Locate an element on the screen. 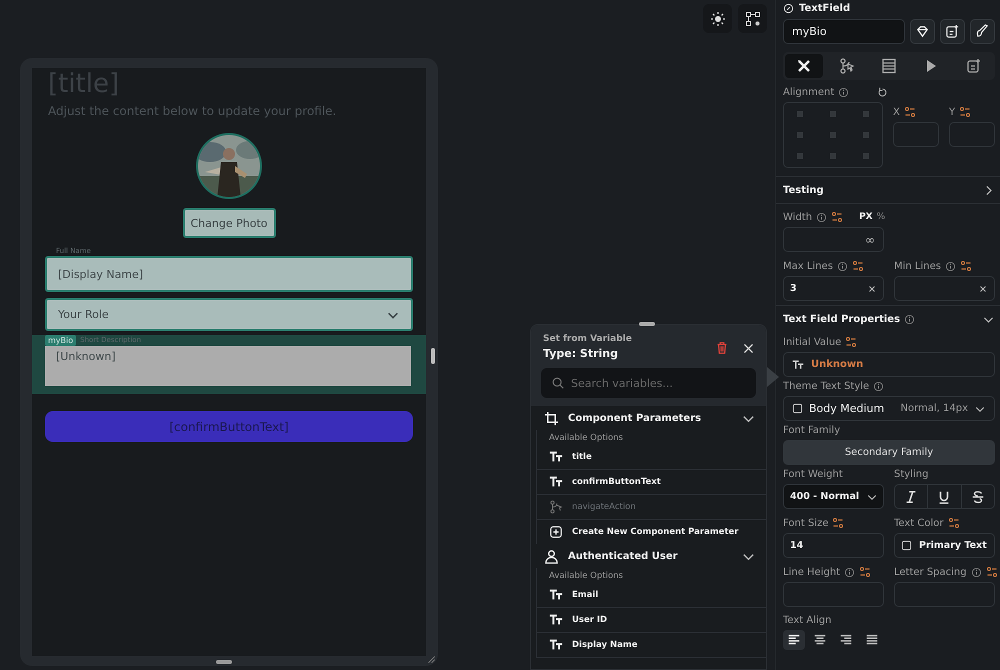  font-family-button: Secondary Family is located at coordinates (889, 452).